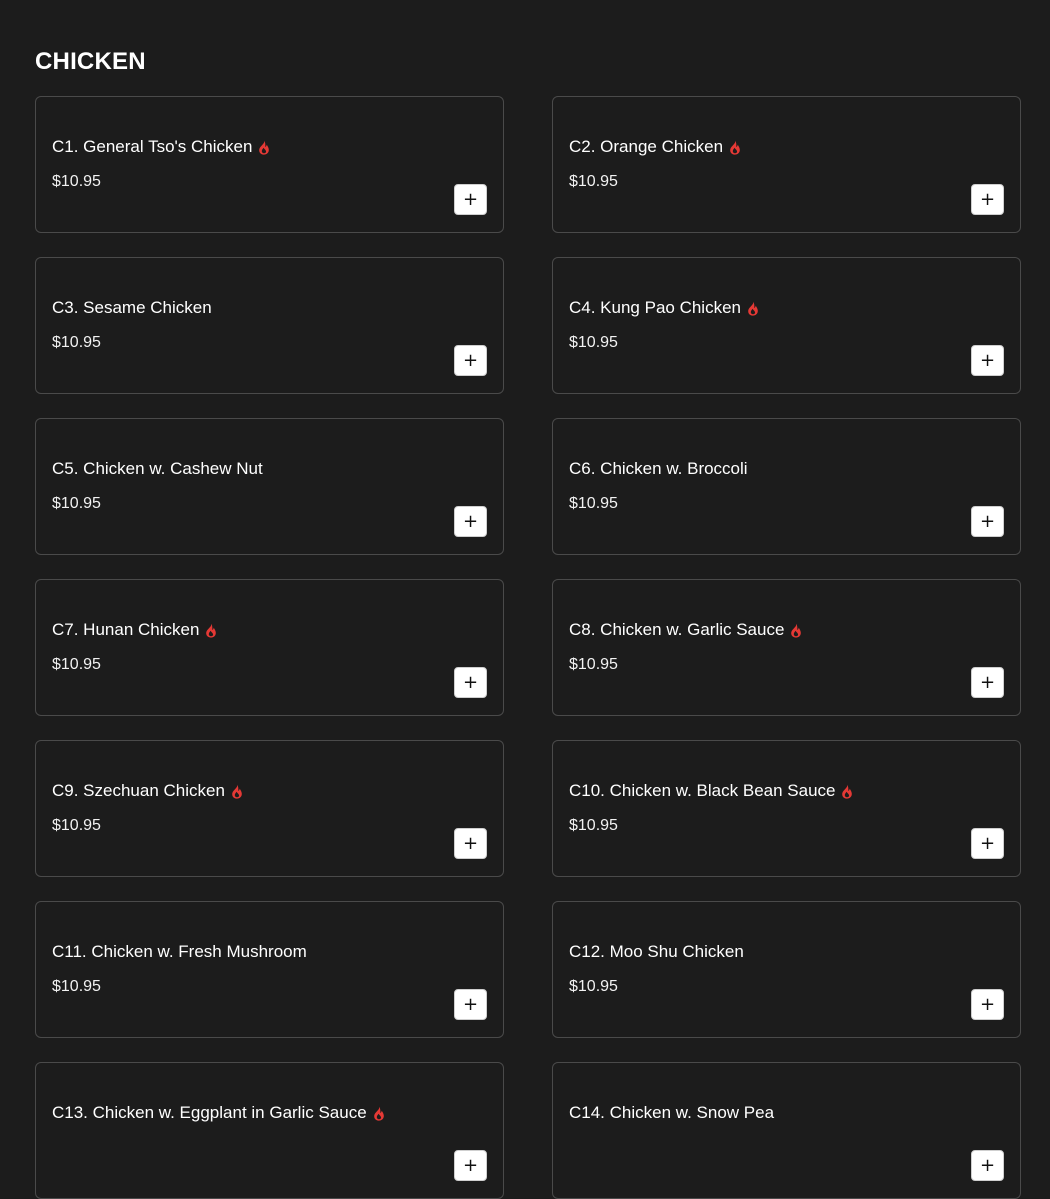 This screenshot has width=1050, height=1199. I want to click on menu-item-title: C10. Chicken w. Black Bean Sauce, so click(711, 791).